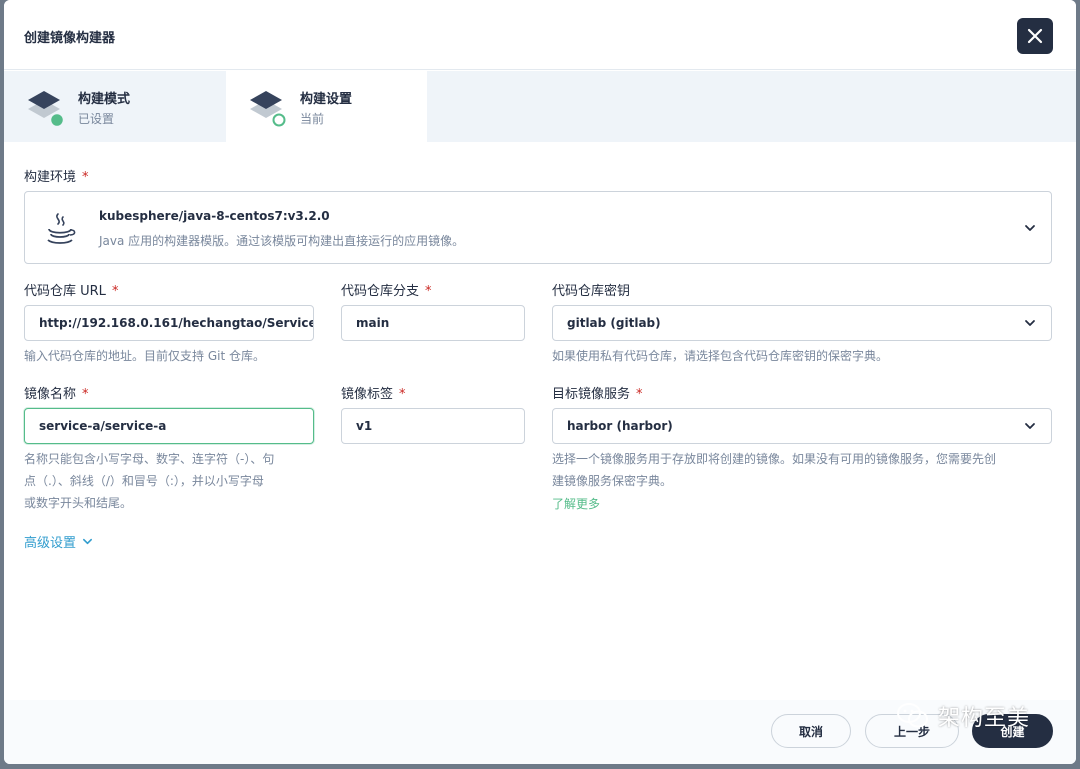 This screenshot has width=1080, height=769. Describe the element at coordinates (373, 394) in the screenshot. I see `image-tag-label: 镜像标签 *` at that location.